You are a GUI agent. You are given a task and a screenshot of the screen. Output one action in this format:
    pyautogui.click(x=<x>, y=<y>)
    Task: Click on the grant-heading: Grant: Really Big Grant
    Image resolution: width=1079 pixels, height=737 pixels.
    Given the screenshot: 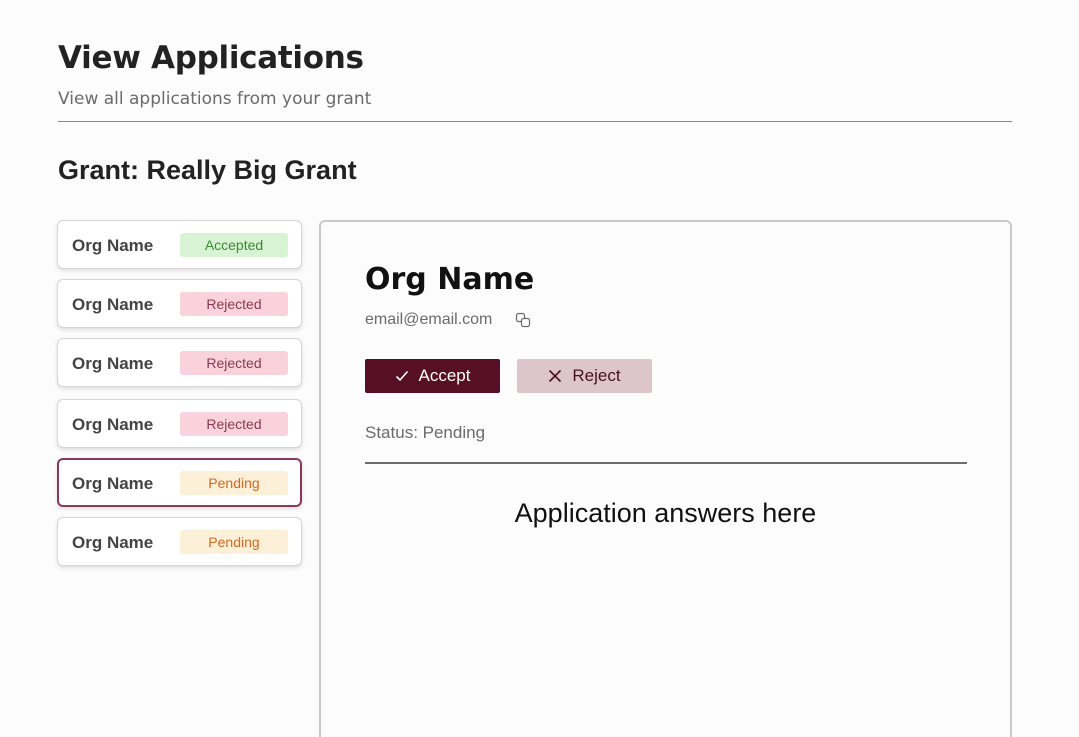 What is the action you would take?
    pyautogui.click(x=207, y=170)
    